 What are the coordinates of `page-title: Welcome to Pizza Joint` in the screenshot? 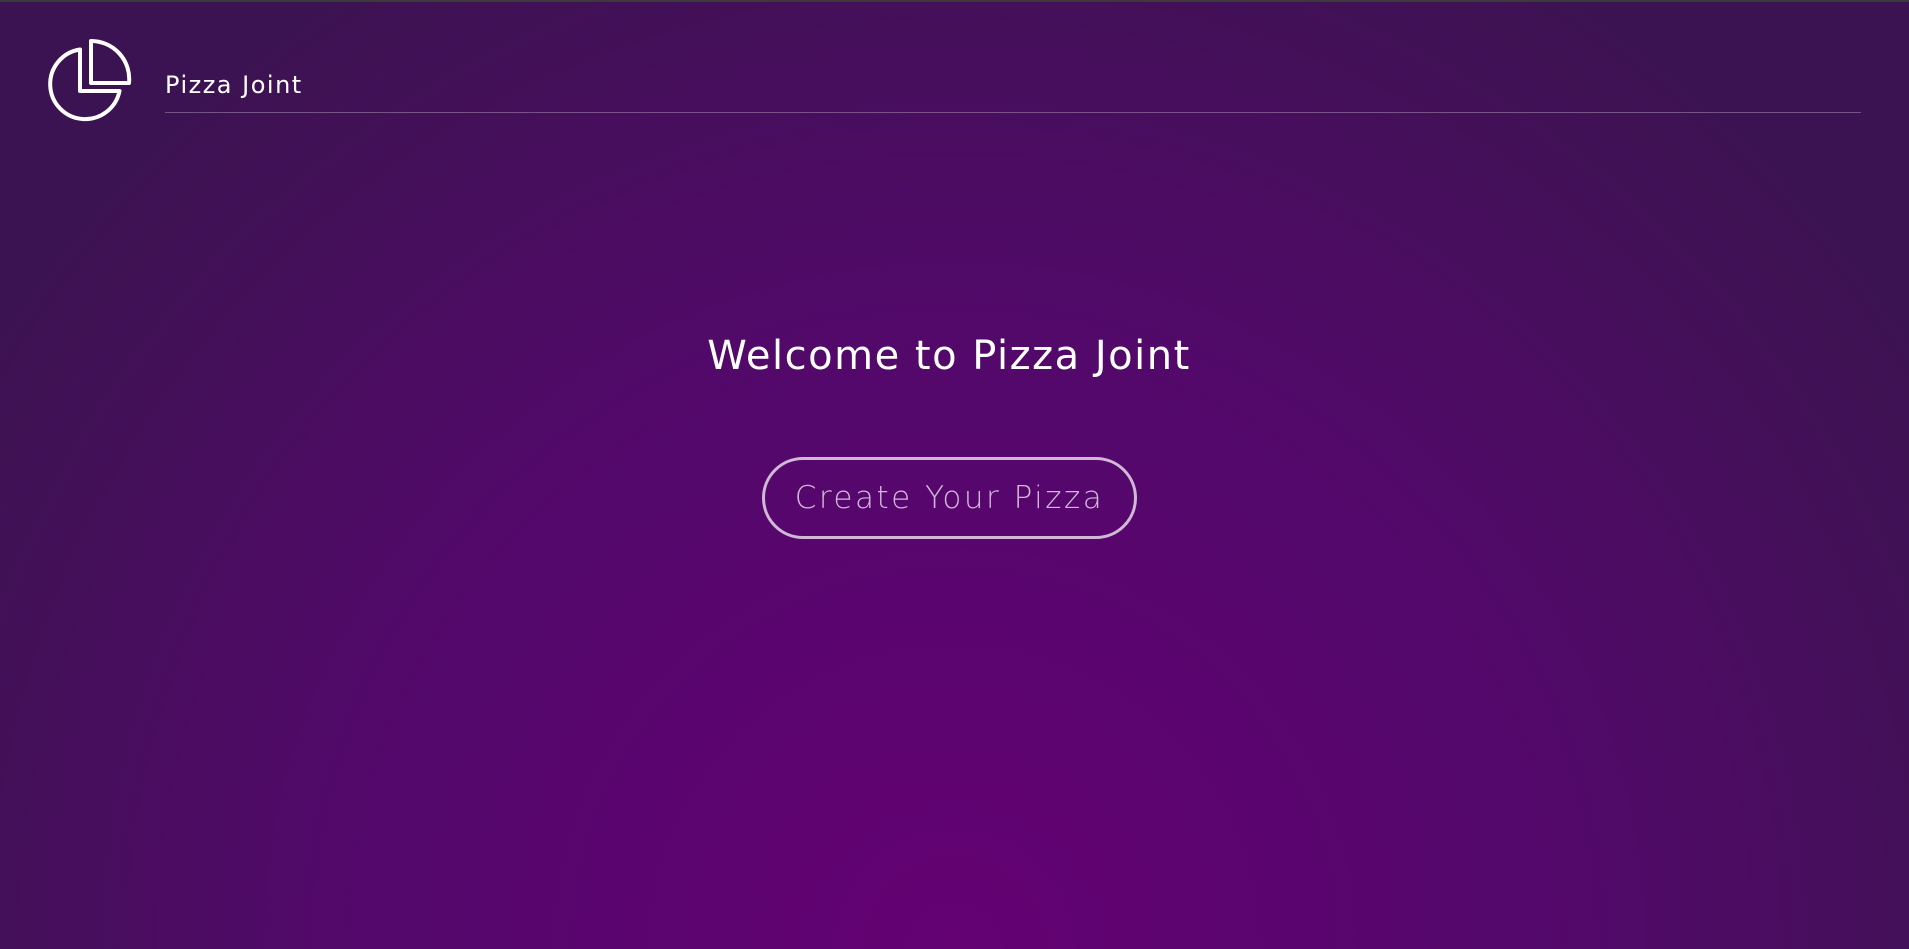 It's located at (949, 356).